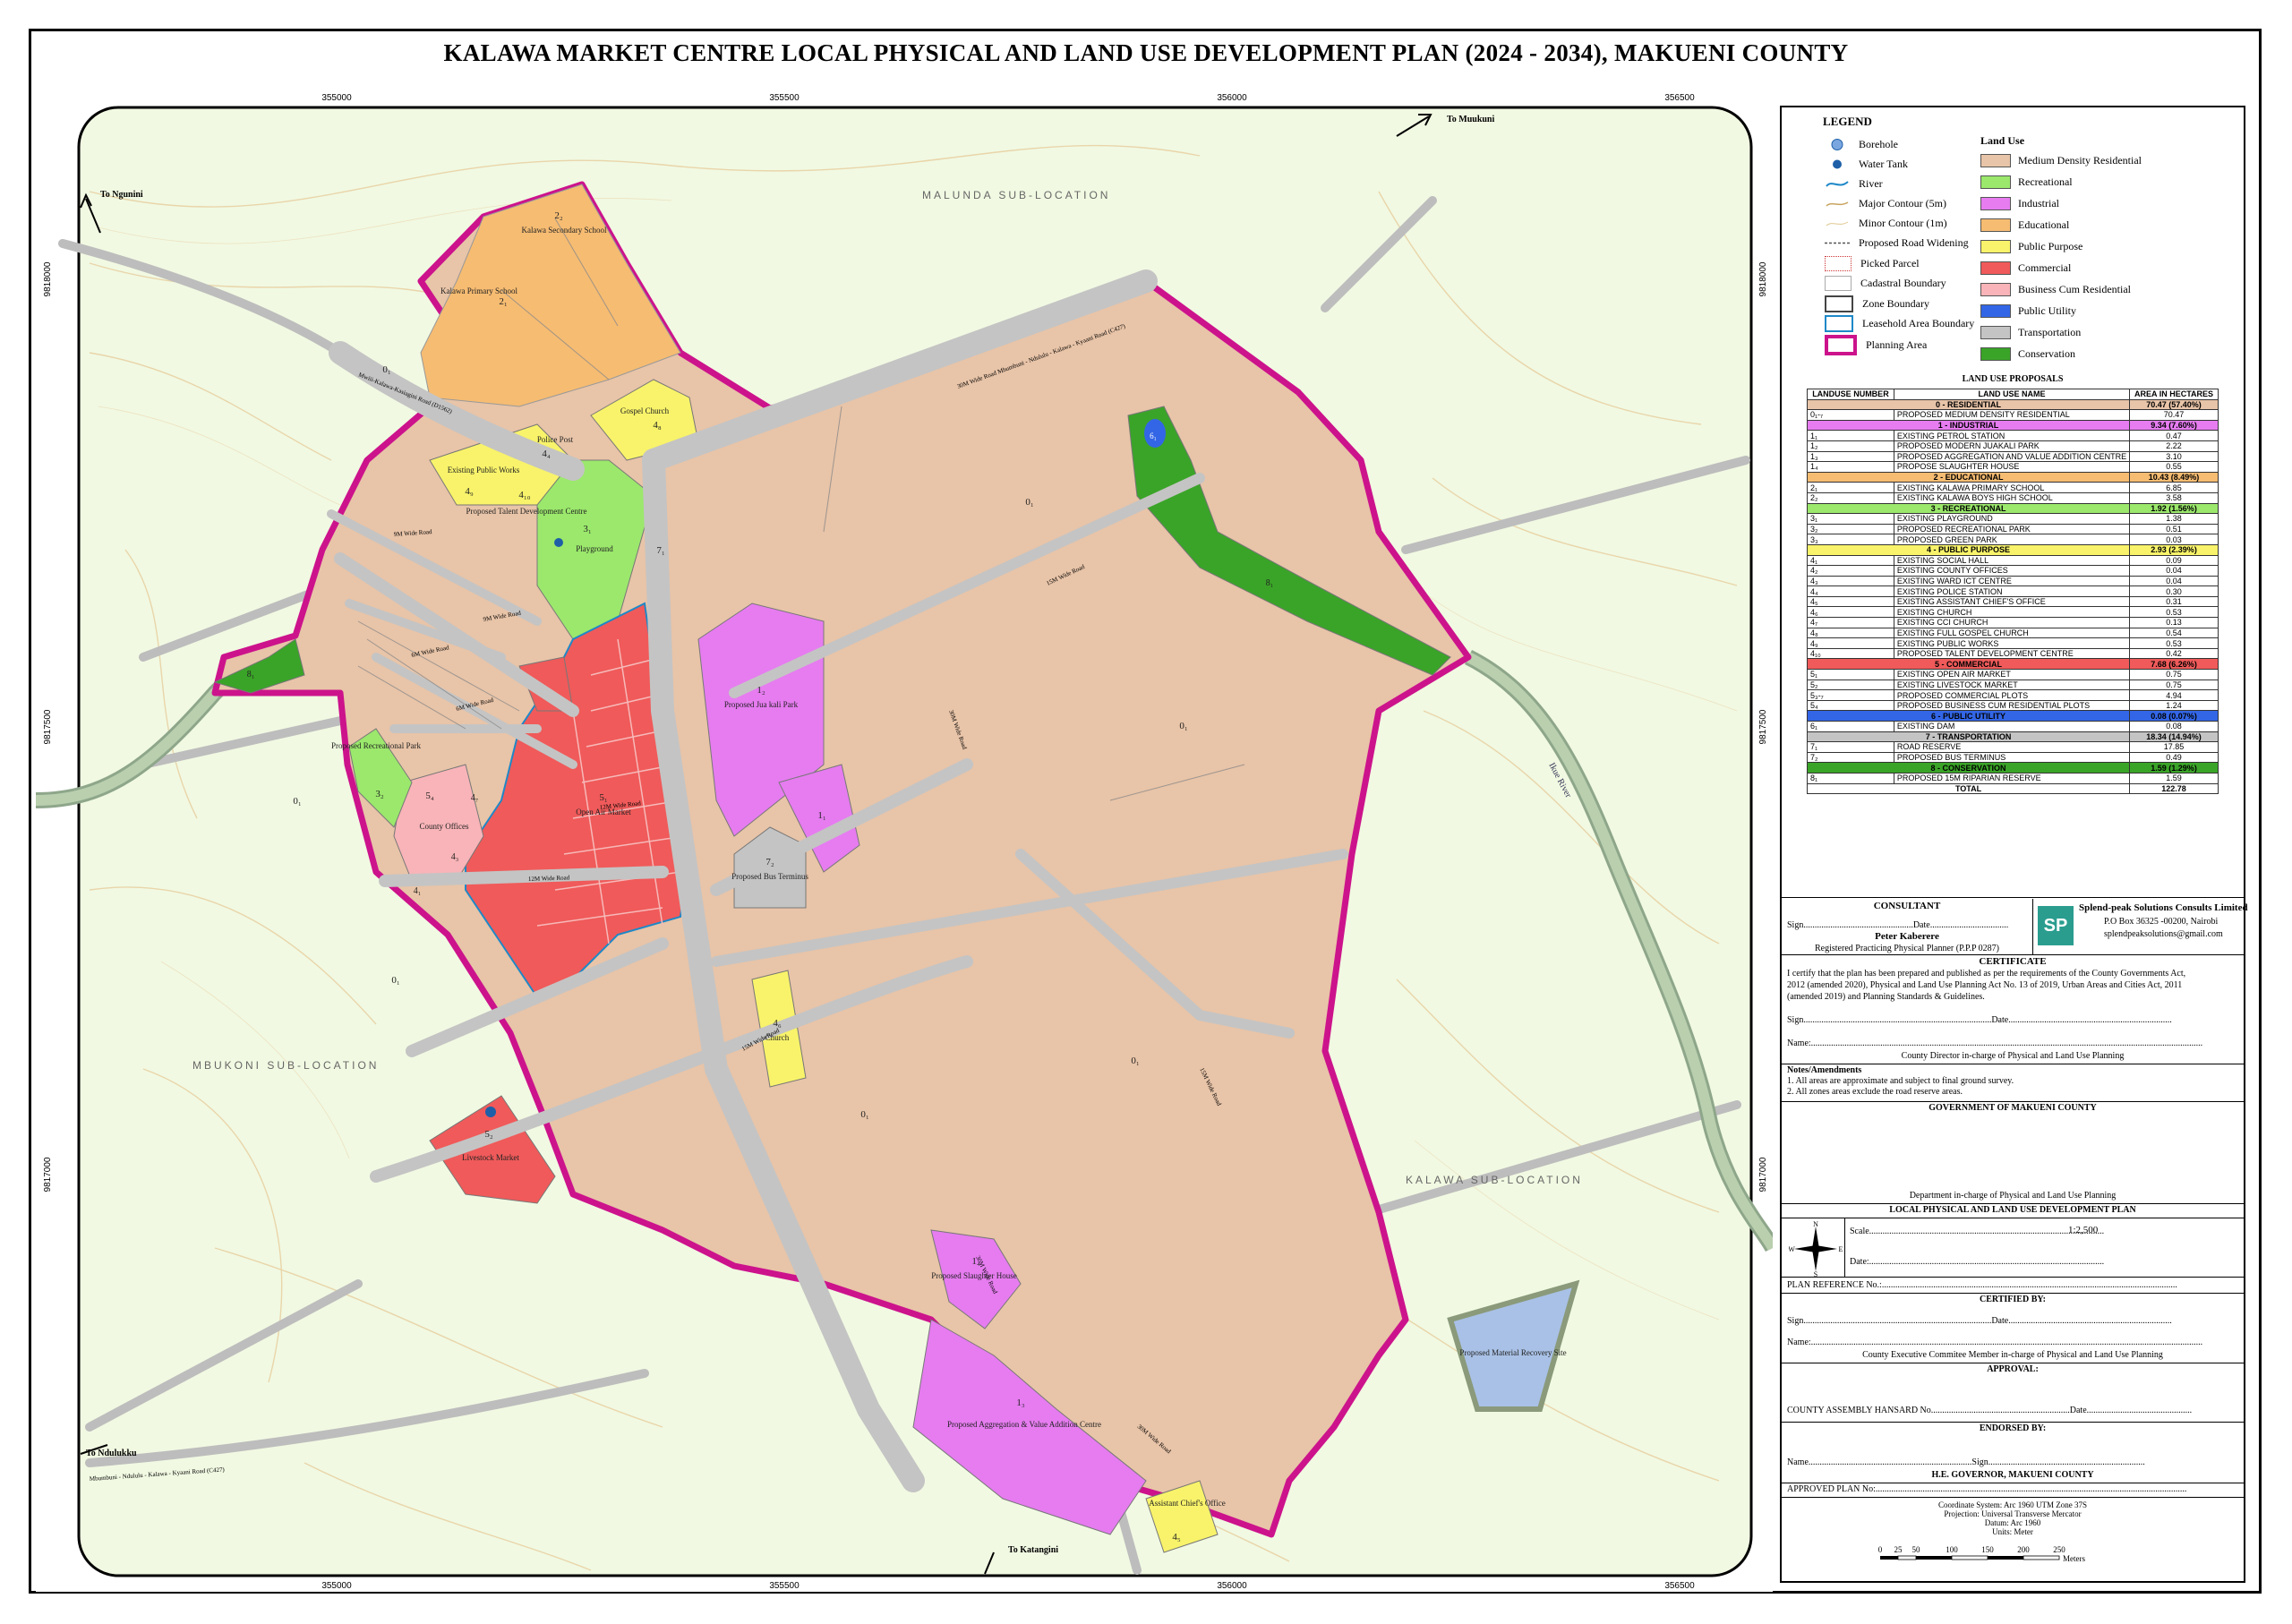  What do you see at coordinates (2163, 907) in the screenshot?
I see `company-name: Splend-peak Solutions Consults Limited` at bounding box center [2163, 907].